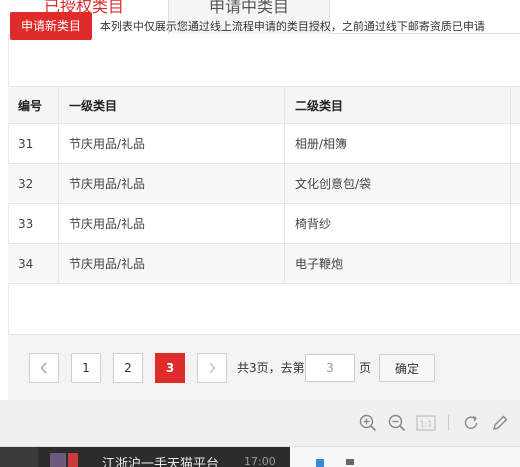 This screenshot has height=467, width=520. Describe the element at coordinates (170, 368) in the screenshot. I see `page-3-button-current: 3` at that location.